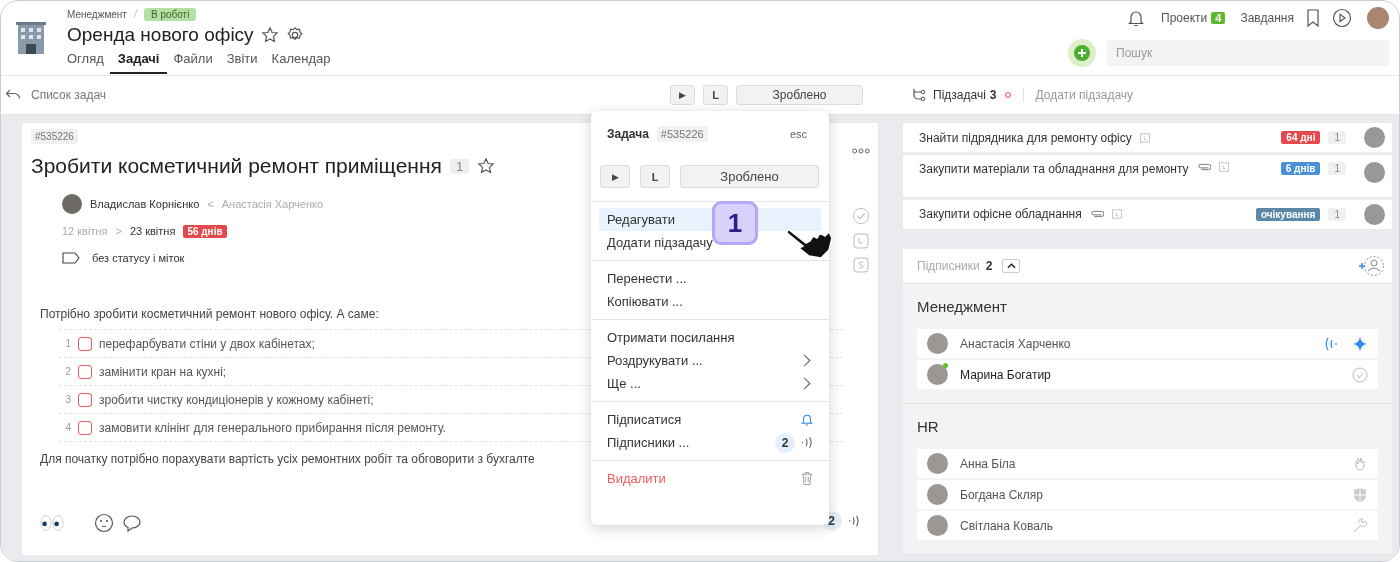  What do you see at coordinates (1301, 138) in the screenshot?
I see `deadline-badge: 64 дні` at bounding box center [1301, 138].